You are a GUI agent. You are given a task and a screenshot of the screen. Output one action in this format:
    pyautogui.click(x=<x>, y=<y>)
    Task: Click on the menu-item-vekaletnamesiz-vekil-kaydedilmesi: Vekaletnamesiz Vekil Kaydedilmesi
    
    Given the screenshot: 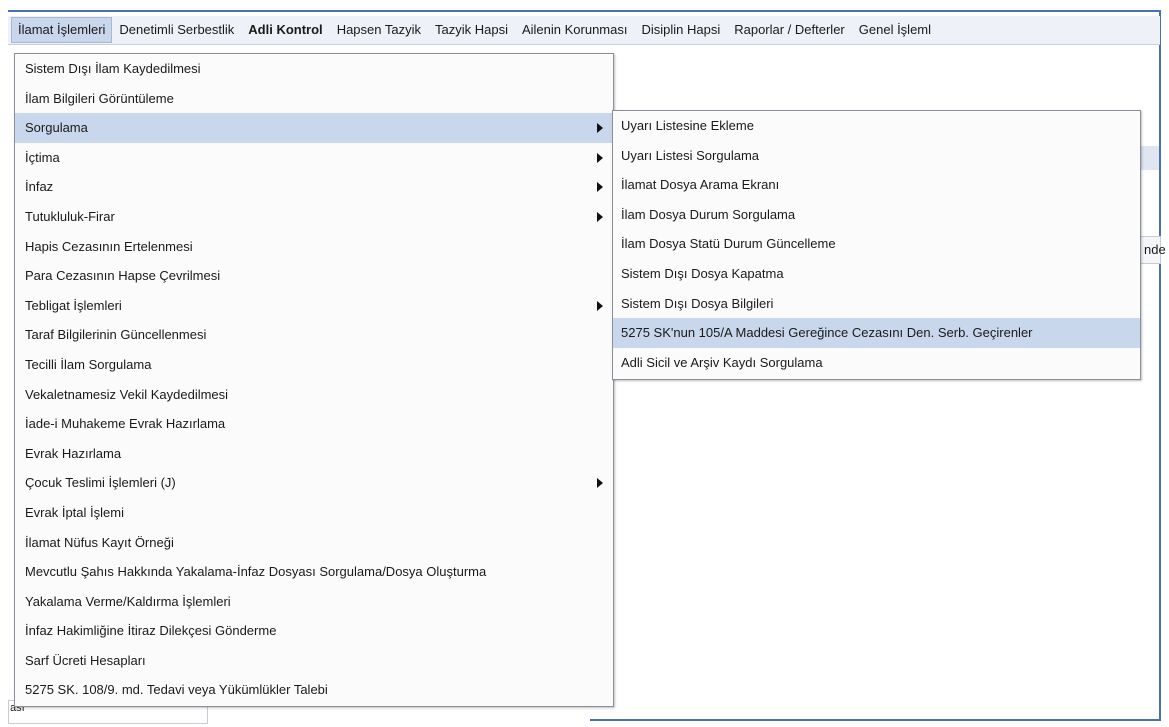 What is the action you would take?
    pyautogui.click(x=314, y=395)
    